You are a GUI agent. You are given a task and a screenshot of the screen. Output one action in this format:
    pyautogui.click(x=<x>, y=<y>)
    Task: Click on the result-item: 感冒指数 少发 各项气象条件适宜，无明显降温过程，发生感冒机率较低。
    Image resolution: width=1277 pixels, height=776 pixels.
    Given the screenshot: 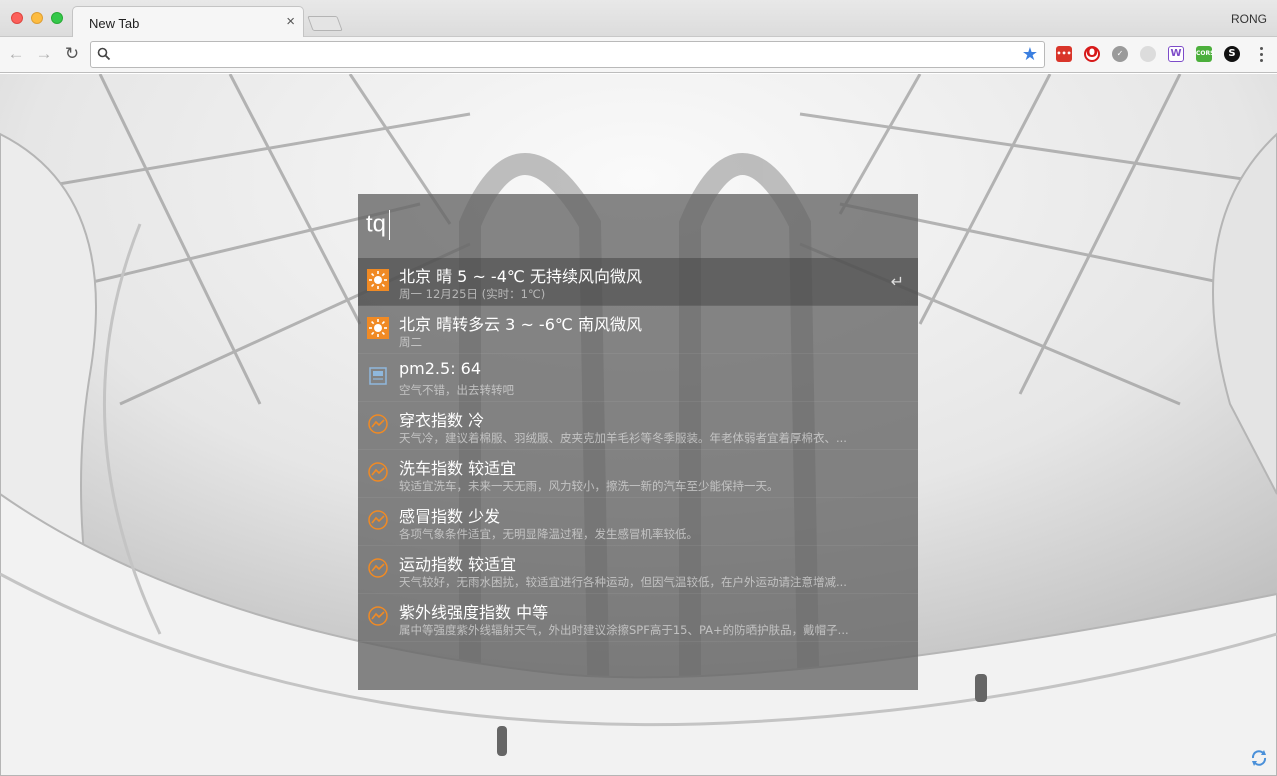 What is the action you would take?
    pyautogui.click(x=638, y=522)
    